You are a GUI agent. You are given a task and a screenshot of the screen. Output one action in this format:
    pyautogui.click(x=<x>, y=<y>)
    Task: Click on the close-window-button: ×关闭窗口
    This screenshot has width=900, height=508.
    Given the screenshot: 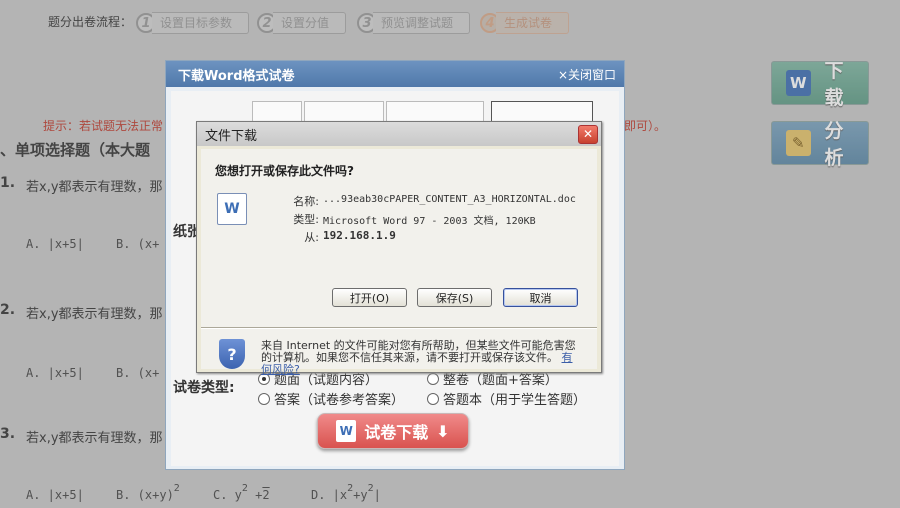 What is the action you would take?
    pyautogui.click(x=587, y=74)
    